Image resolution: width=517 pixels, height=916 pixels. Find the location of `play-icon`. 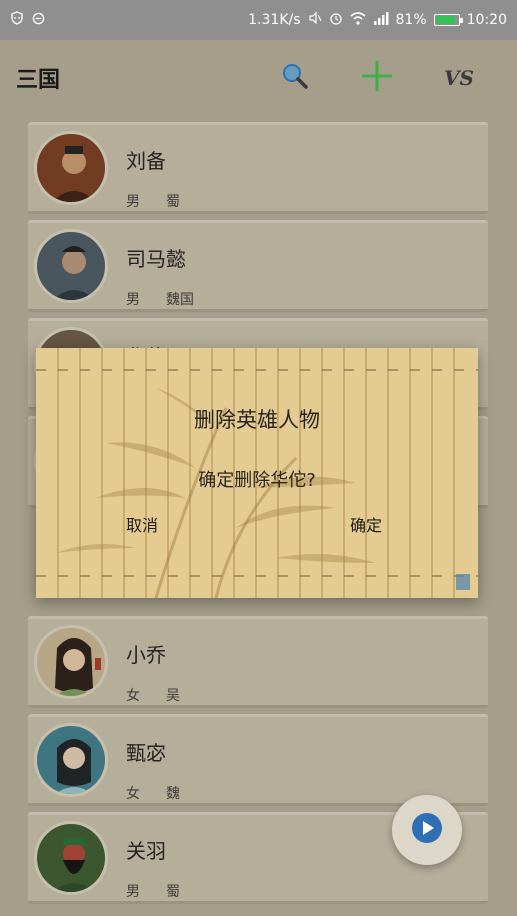

play-icon is located at coordinates (427, 830).